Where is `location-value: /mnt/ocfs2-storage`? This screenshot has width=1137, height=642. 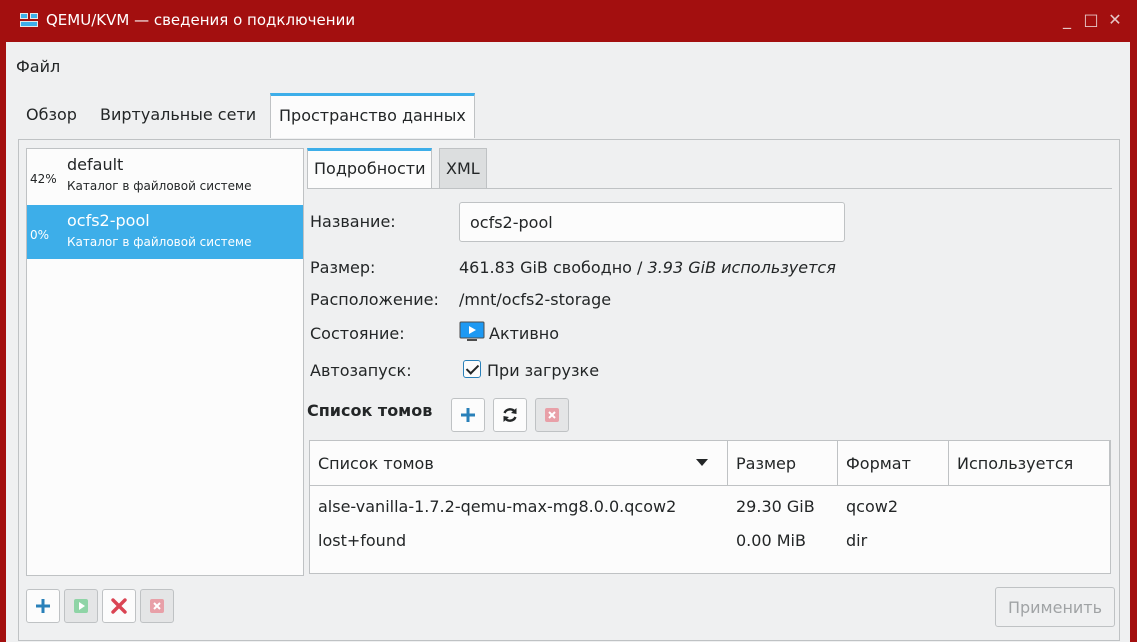 location-value: /mnt/ocfs2-storage is located at coordinates (535, 299).